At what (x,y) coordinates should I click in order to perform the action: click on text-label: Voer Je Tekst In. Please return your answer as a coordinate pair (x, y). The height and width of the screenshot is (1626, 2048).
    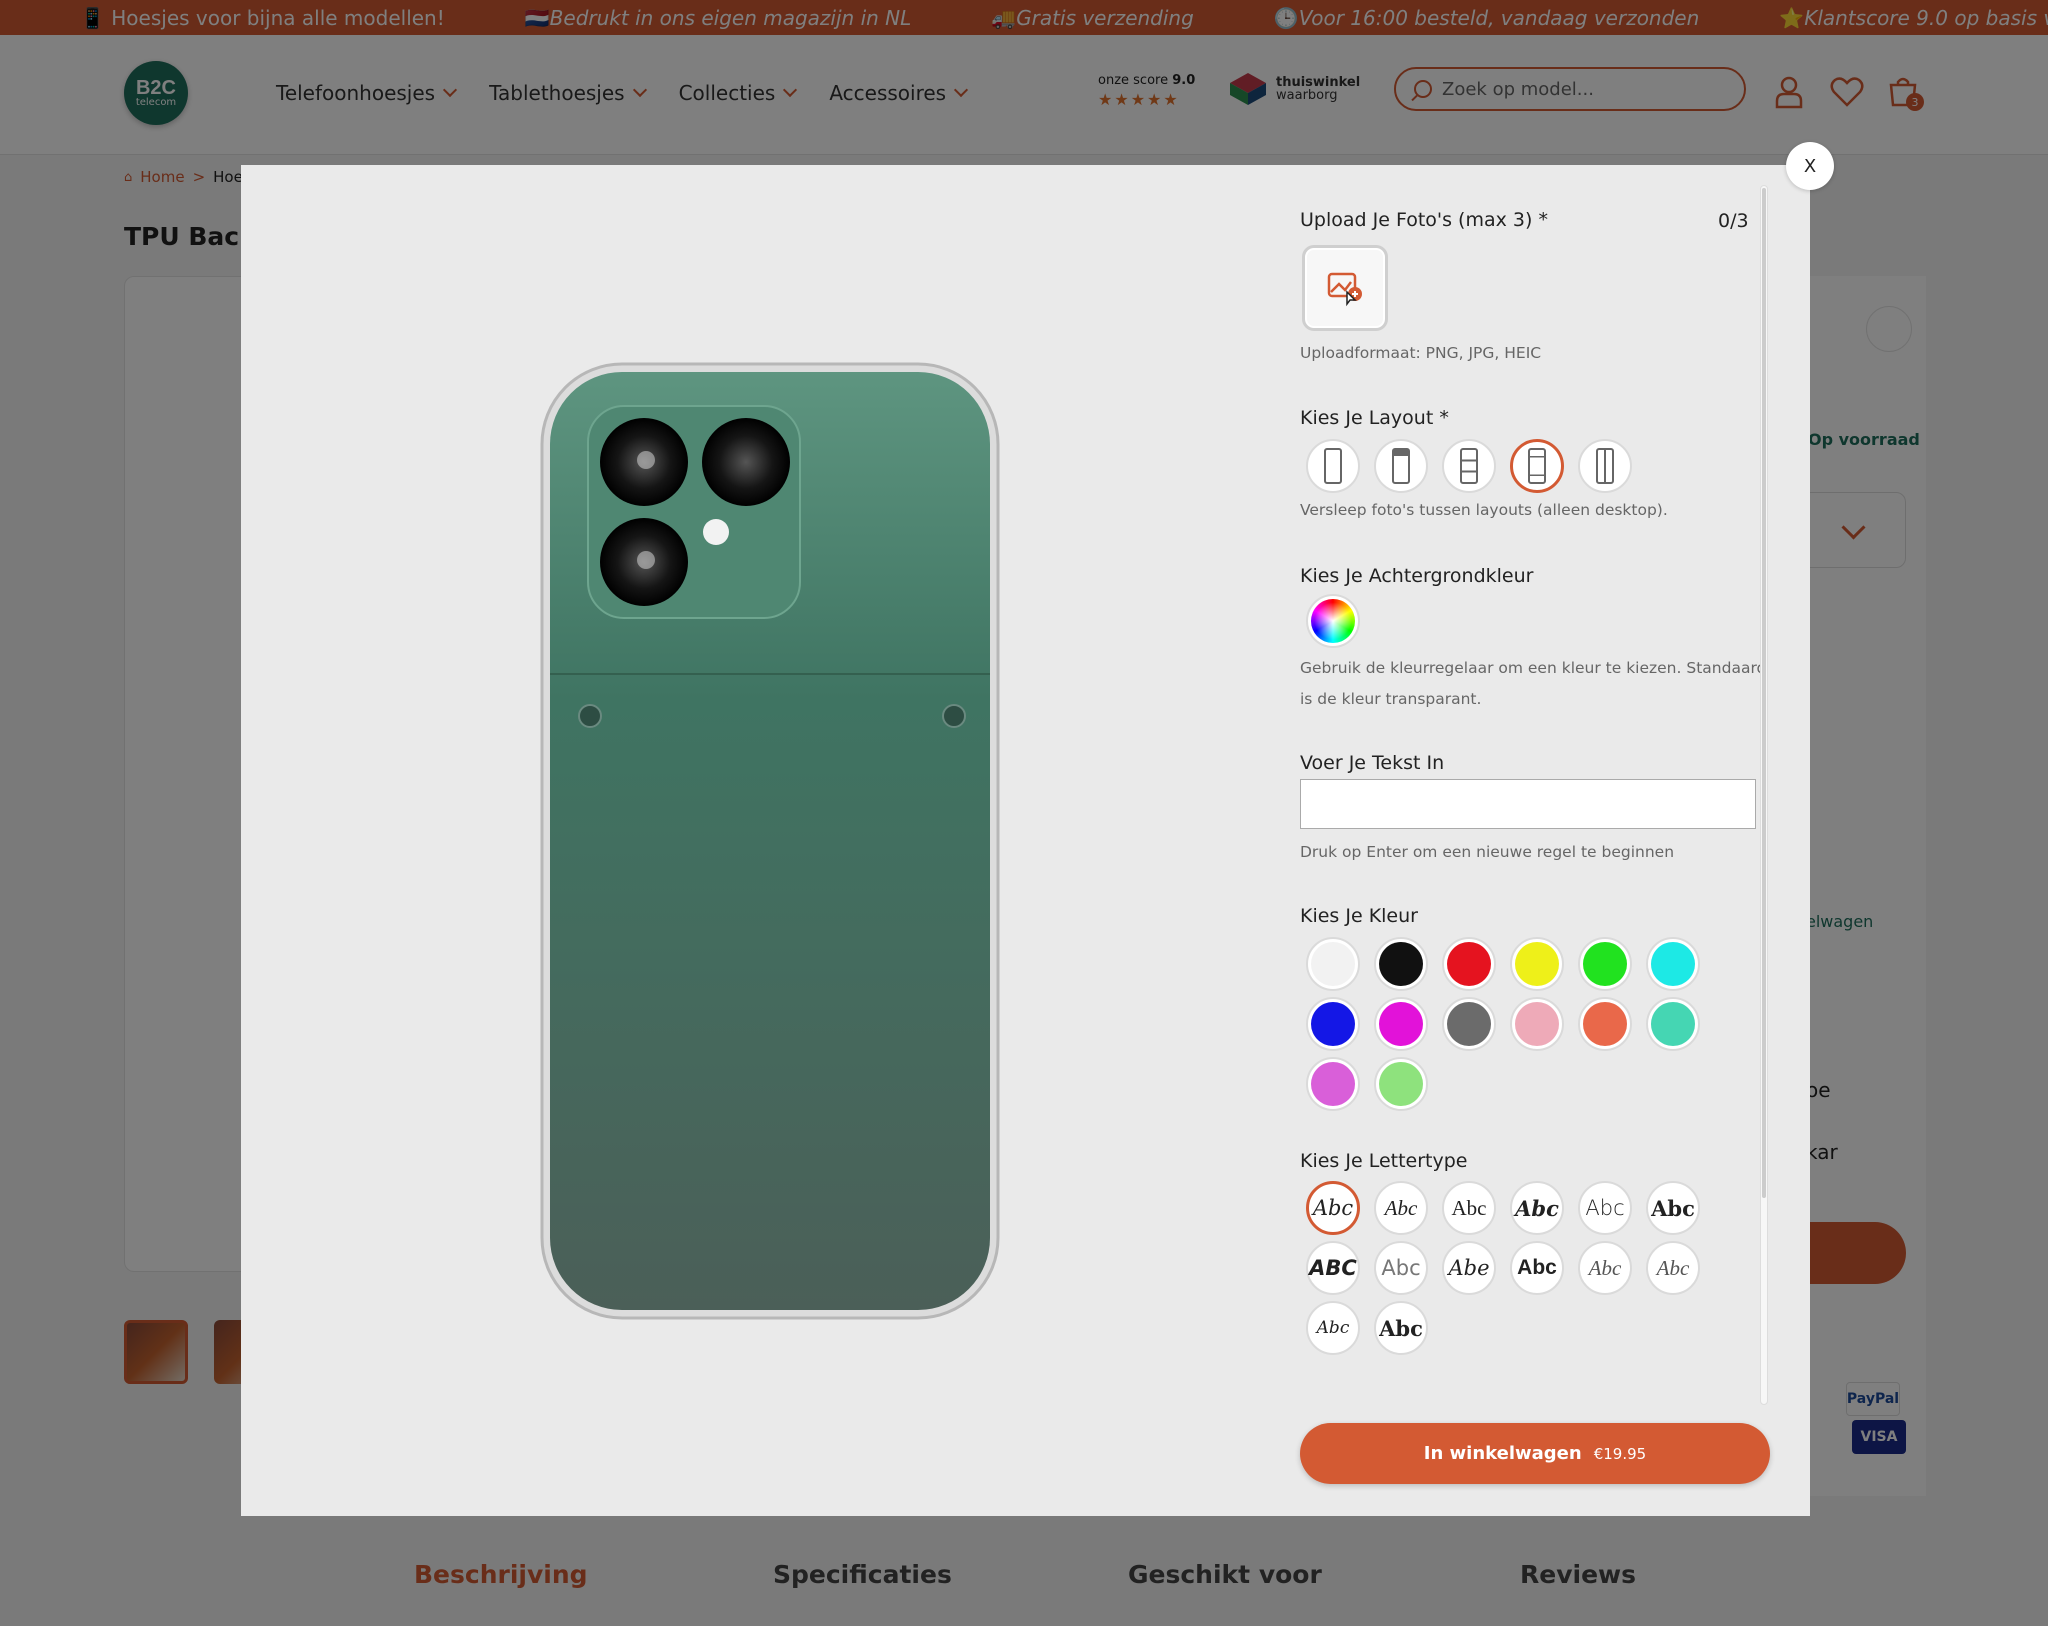
    Looking at the image, I should click on (1372, 763).